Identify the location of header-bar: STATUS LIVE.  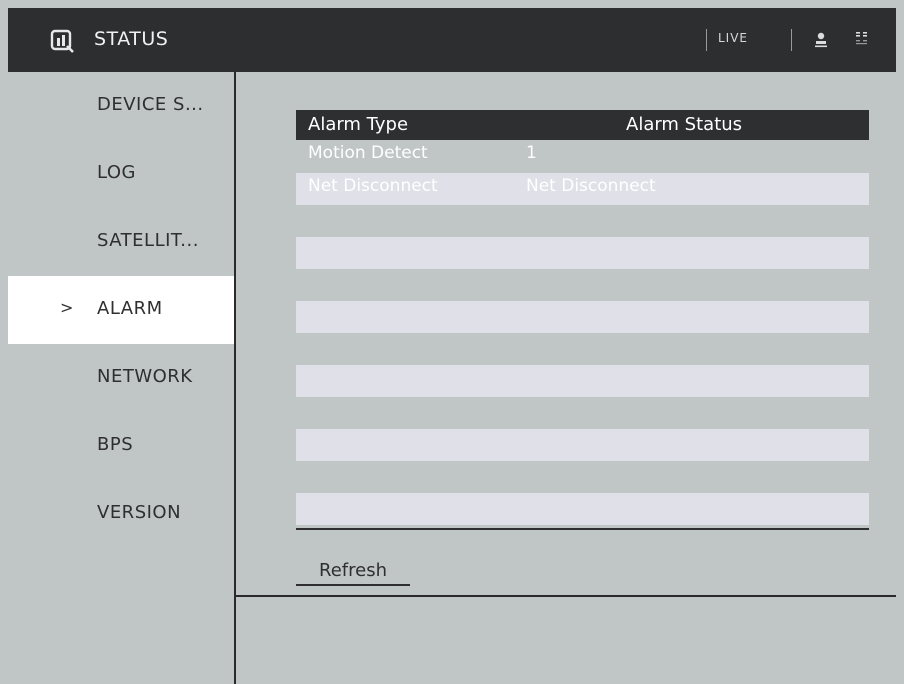
(452, 40).